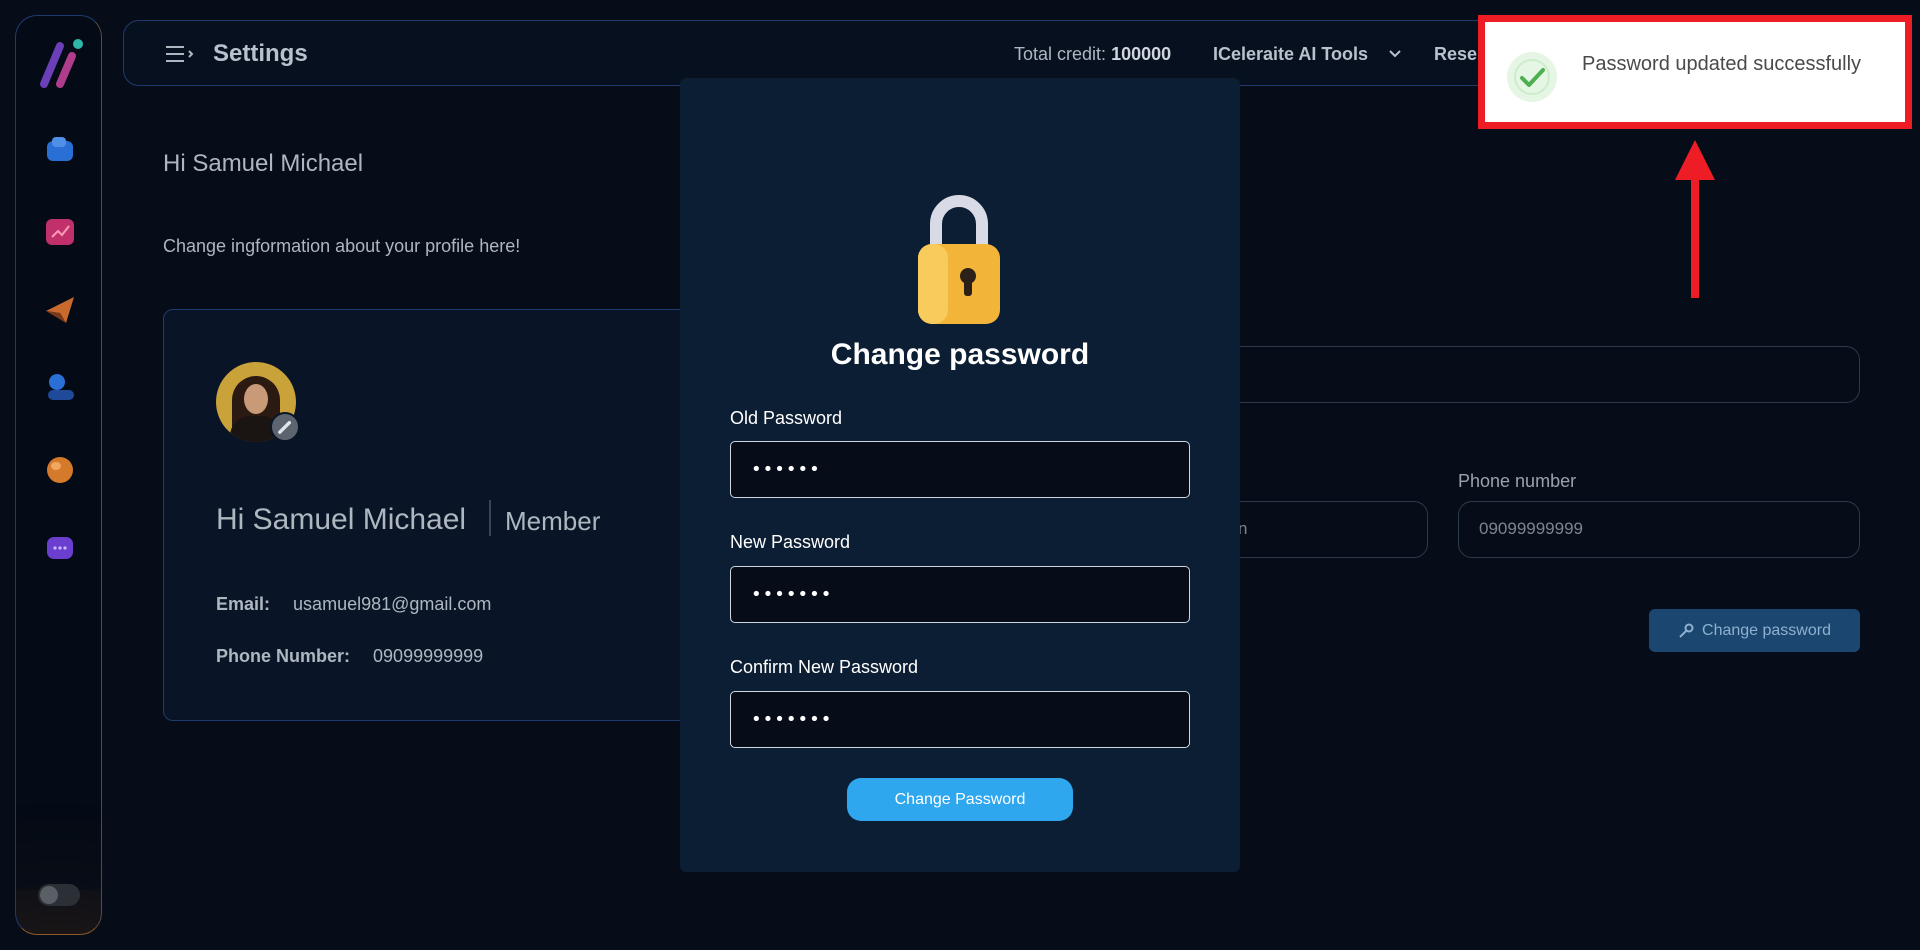 The image size is (1920, 950). Describe the element at coordinates (1532, 77) in the screenshot. I see `check-icon` at that location.